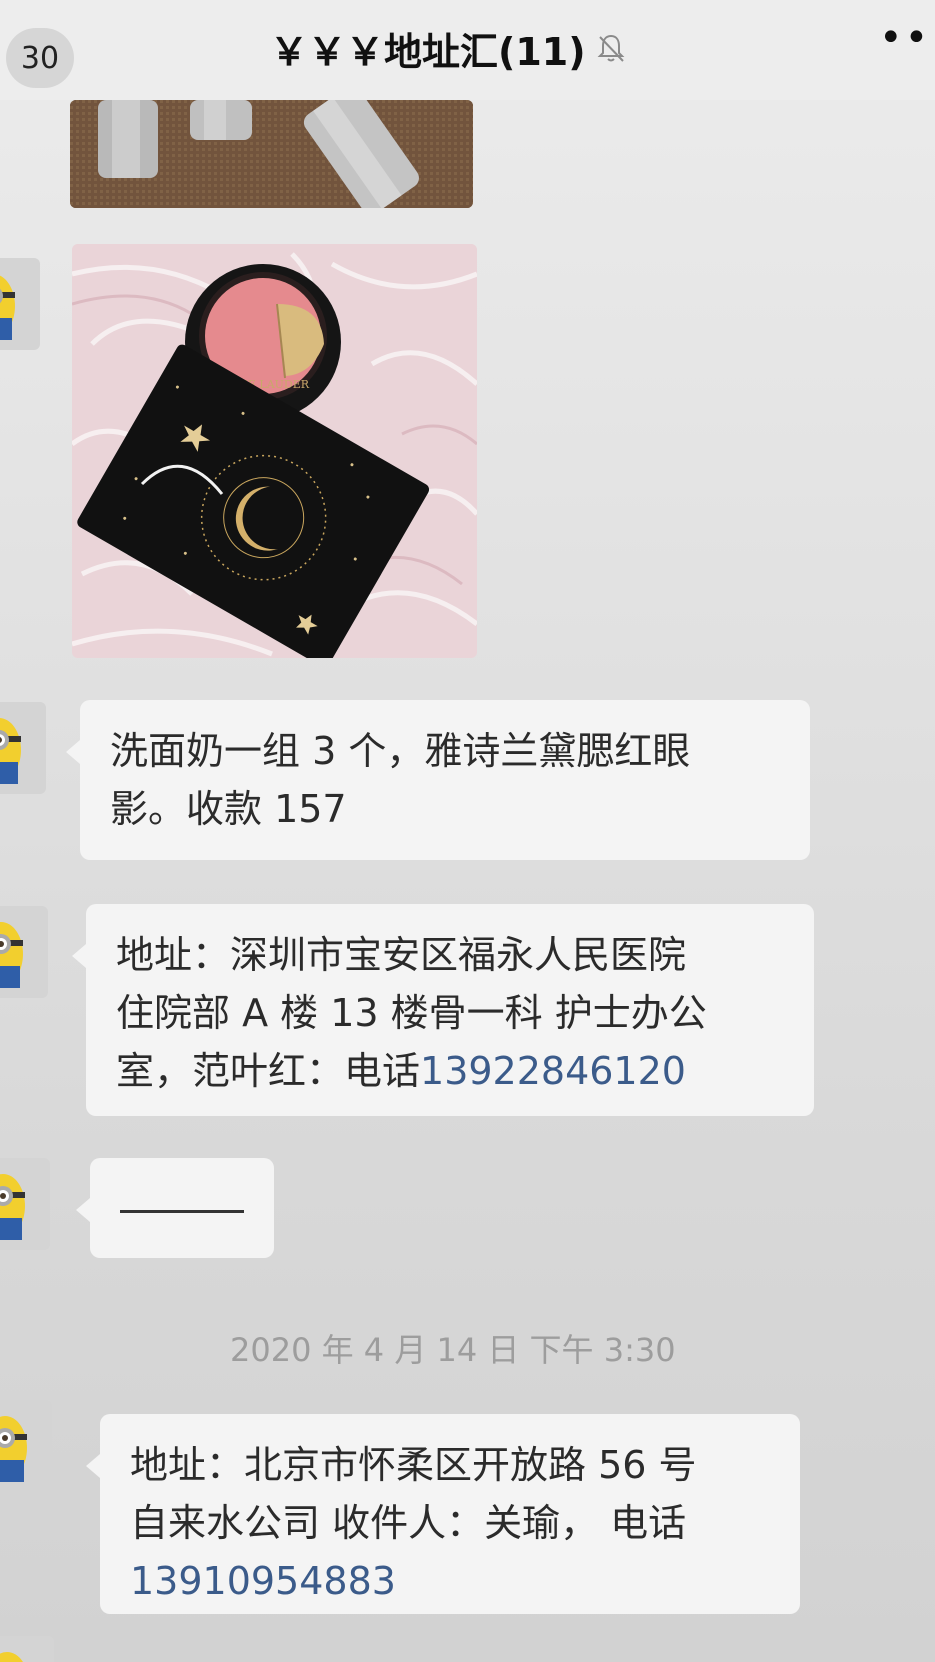  What do you see at coordinates (428, 51) in the screenshot?
I see `chat-title: ￥￥￥地址汇(11)` at bounding box center [428, 51].